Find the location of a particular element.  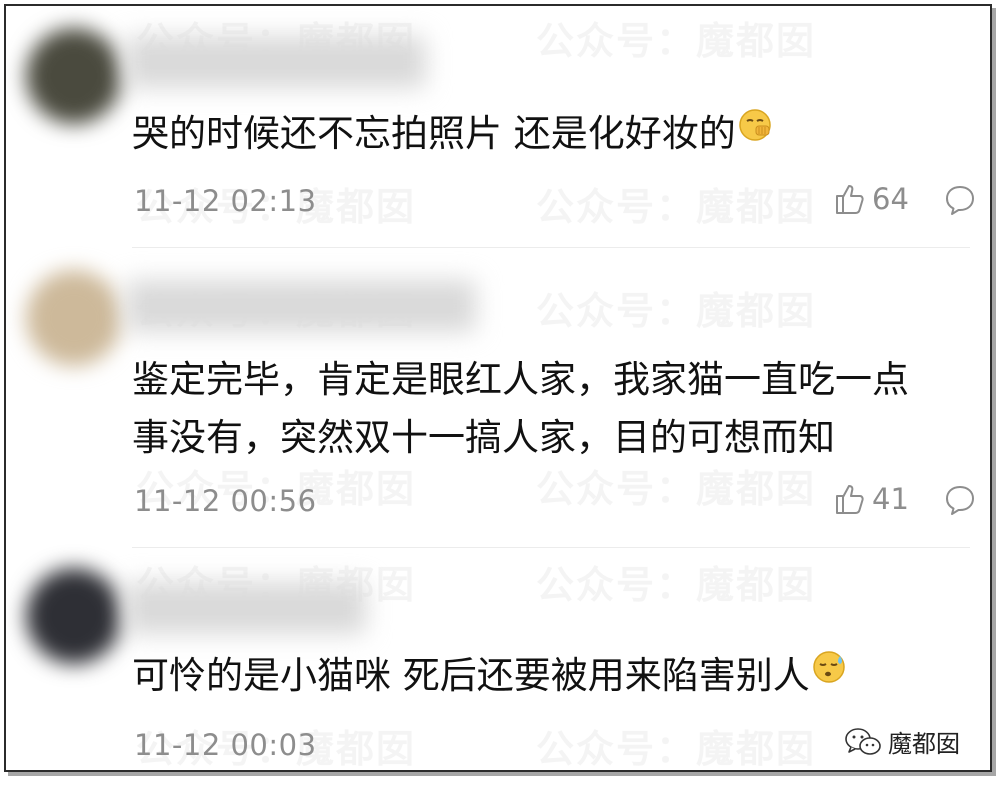

comment-text: 哭的时候还不忘拍照片 还是化好妆的 is located at coordinates (549, 134).